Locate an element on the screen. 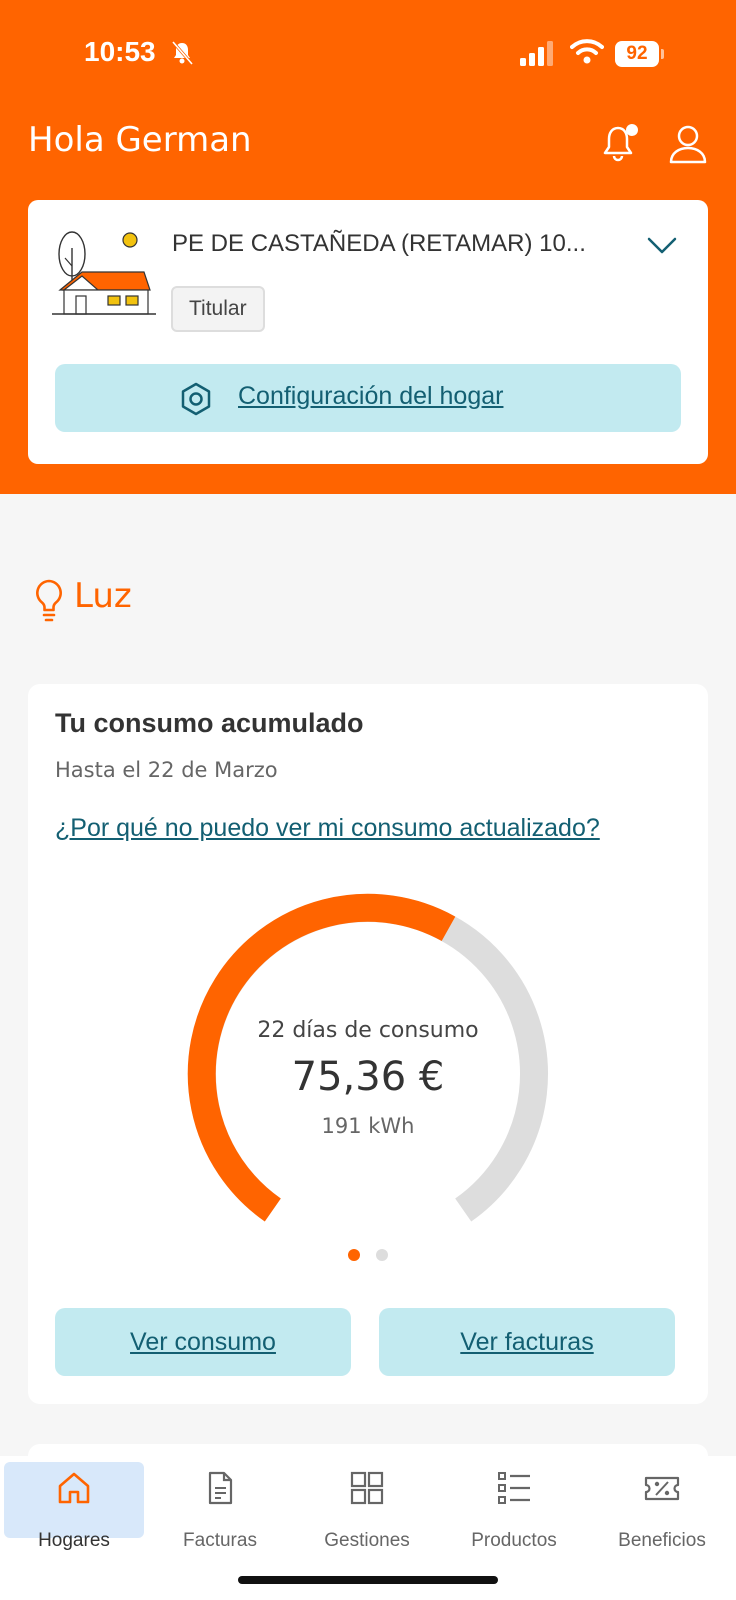 This screenshot has width=736, height=1600. nav-label-productos: Productos is located at coordinates (514, 1540).